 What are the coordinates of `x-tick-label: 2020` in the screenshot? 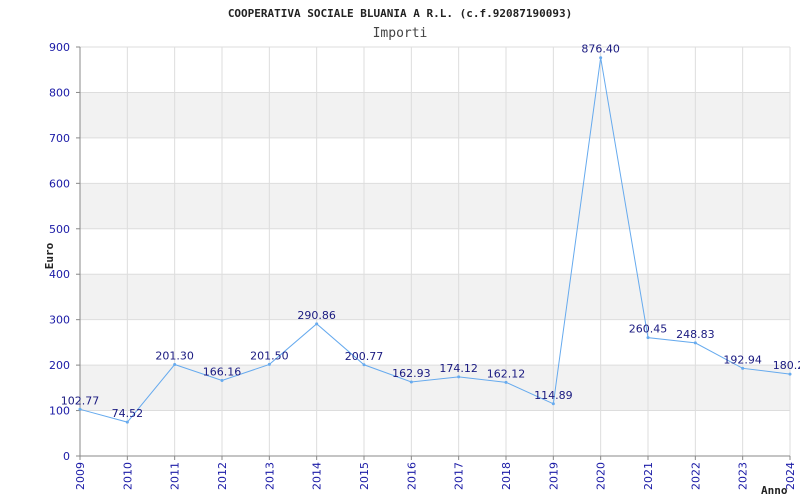 It's located at (601, 476).